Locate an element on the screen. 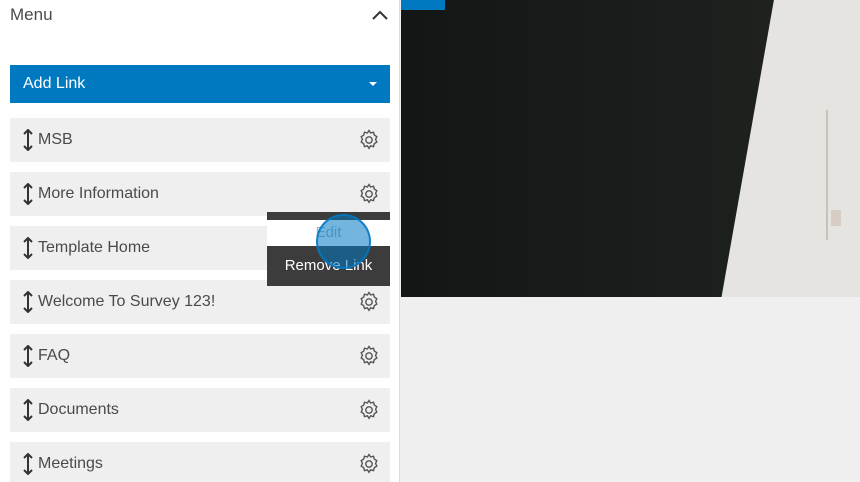 The width and height of the screenshot is (860, 482). remove-link-menu-item: Remove Link is located at coordinates (328, 266).